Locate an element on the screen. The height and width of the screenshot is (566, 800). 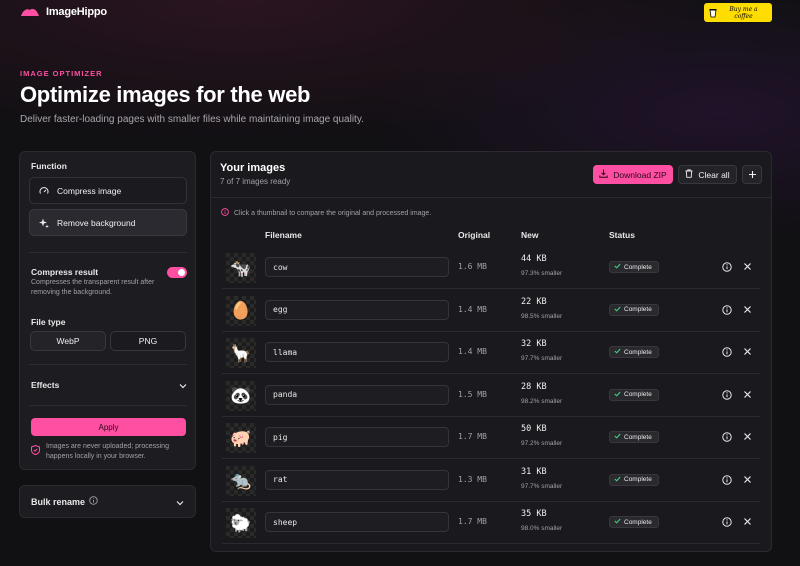
apply-button: Apply is located at coordinates (108, 427).